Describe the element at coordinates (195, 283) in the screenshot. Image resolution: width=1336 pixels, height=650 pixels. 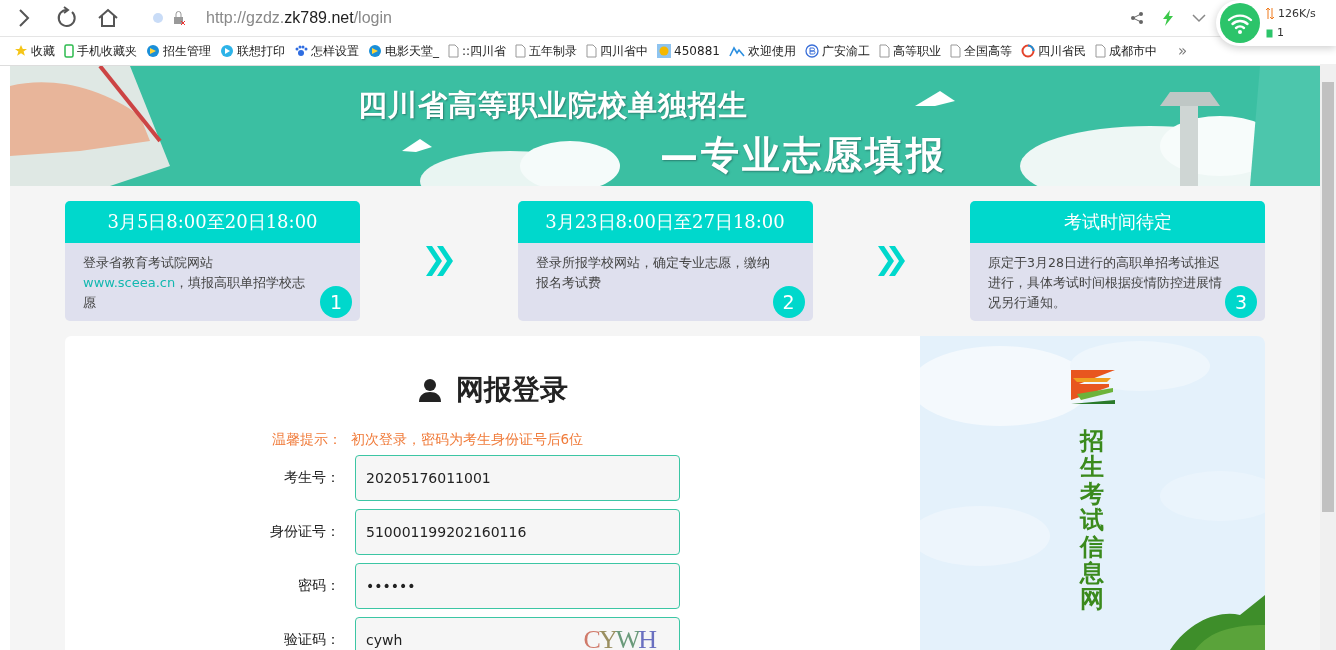
I see `step-description: 登录省教育考试院网站 www.sceea.cn，填报高职单招学校志愿` at that location.